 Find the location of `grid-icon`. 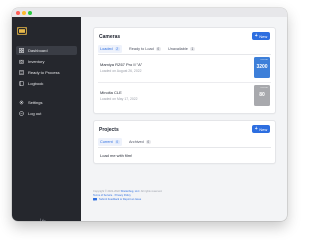

grid-icon is located at coordinates (21, 50).